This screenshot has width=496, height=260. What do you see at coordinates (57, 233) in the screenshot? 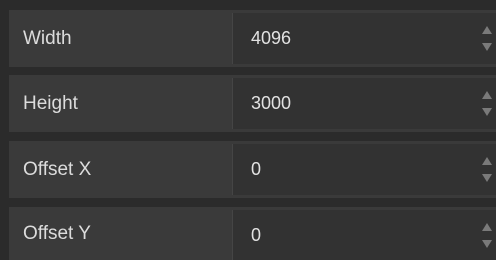
I see `param-label-offset-y: Offset Y` at bounding box center [57, 233].